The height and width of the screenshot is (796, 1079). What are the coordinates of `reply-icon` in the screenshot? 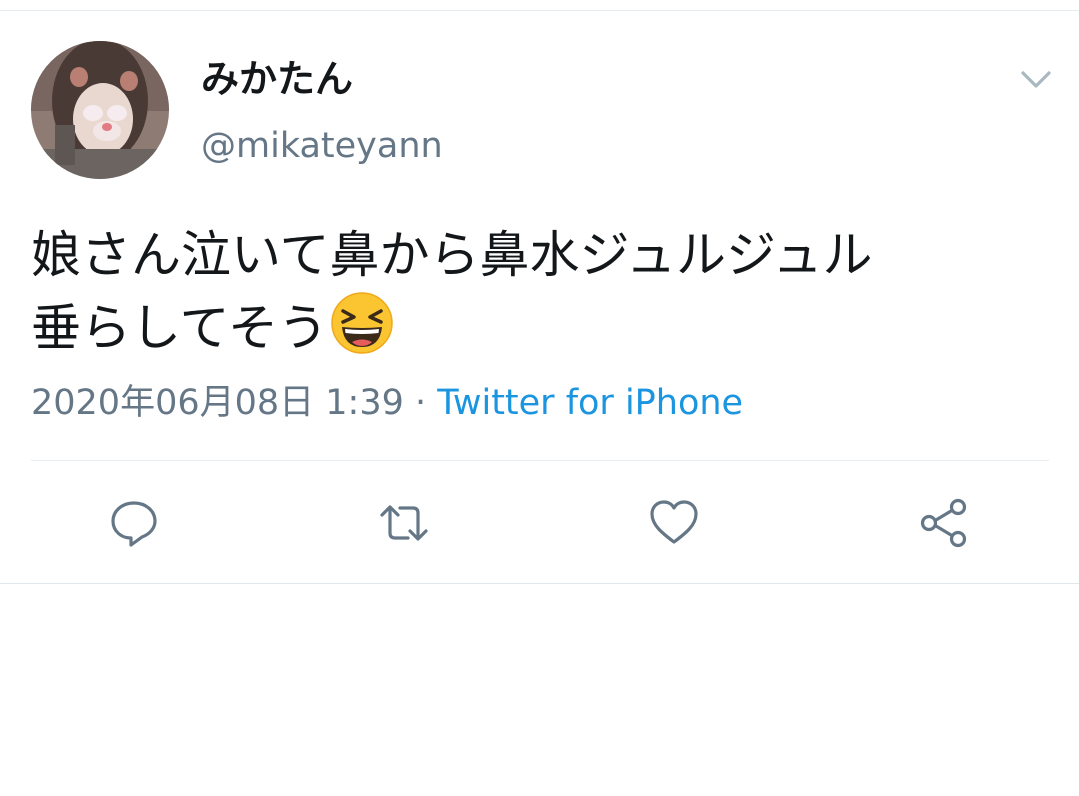 It's located at (134, 524).